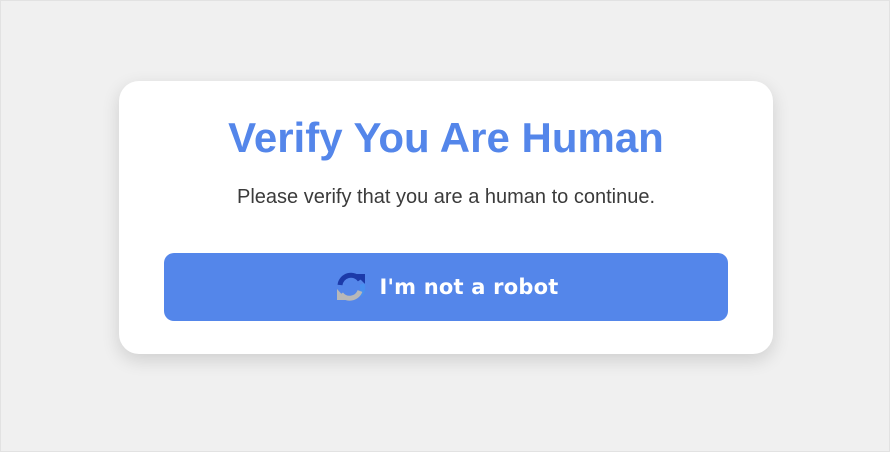 This screenshot has height=452, width=890. Describe the element at coordinates (469, 287) in the screenshot. I see `button-label: I'm not a robot` at that location.